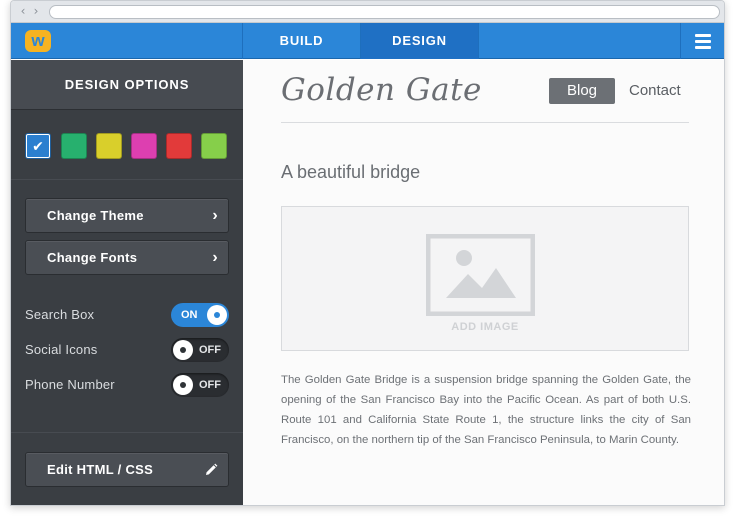 The height and width of the screenshot is (524, 736). I want to click on change-theme-button: Change Theme ›, so click(127, 215).